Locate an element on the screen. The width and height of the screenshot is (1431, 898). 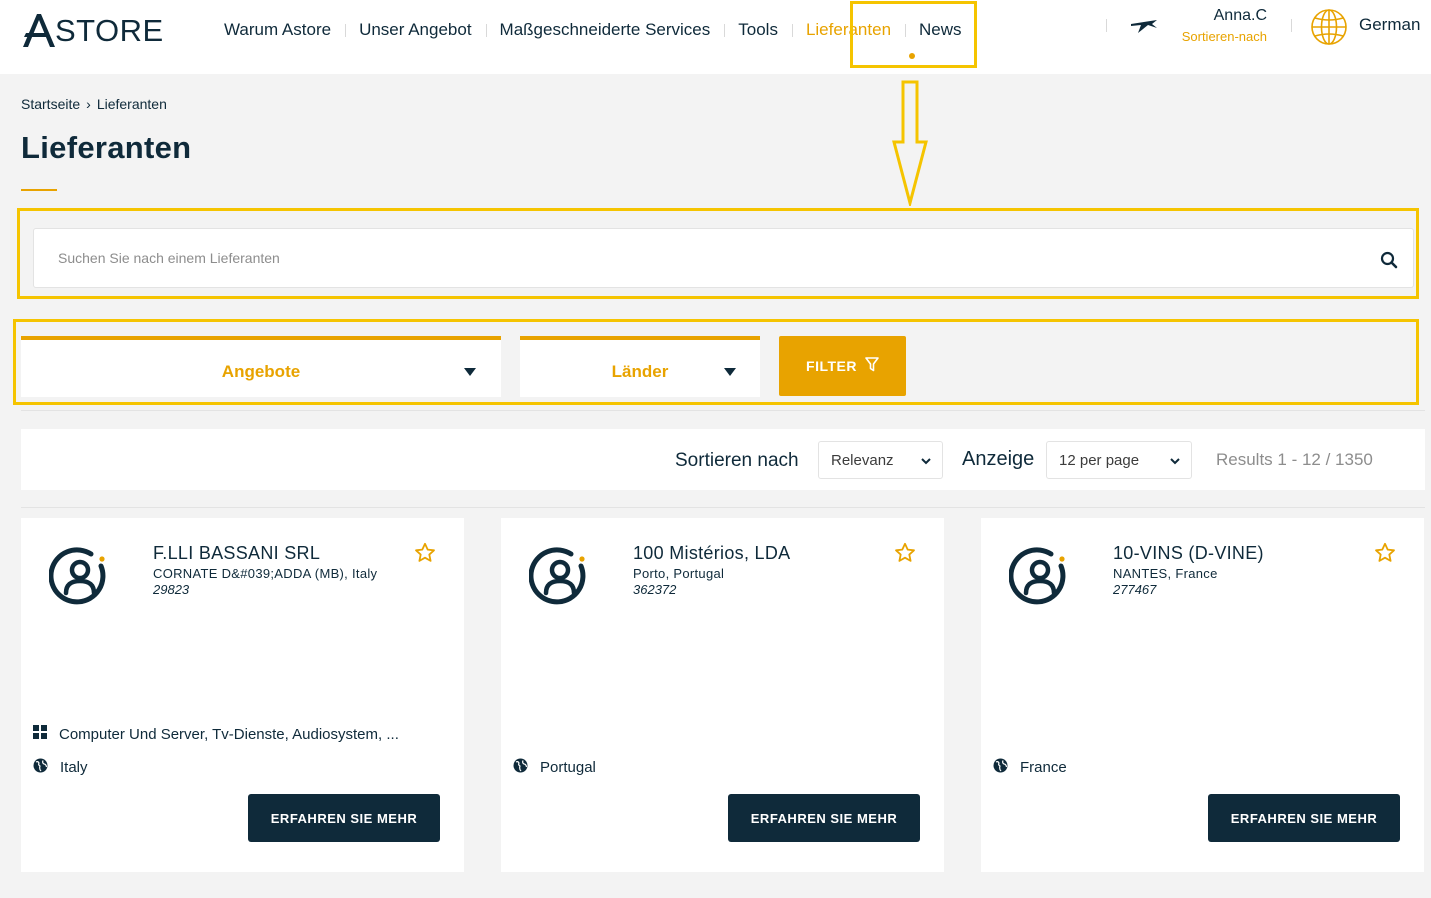
user-name: Anna.C is located at coordinates (1218, 16).